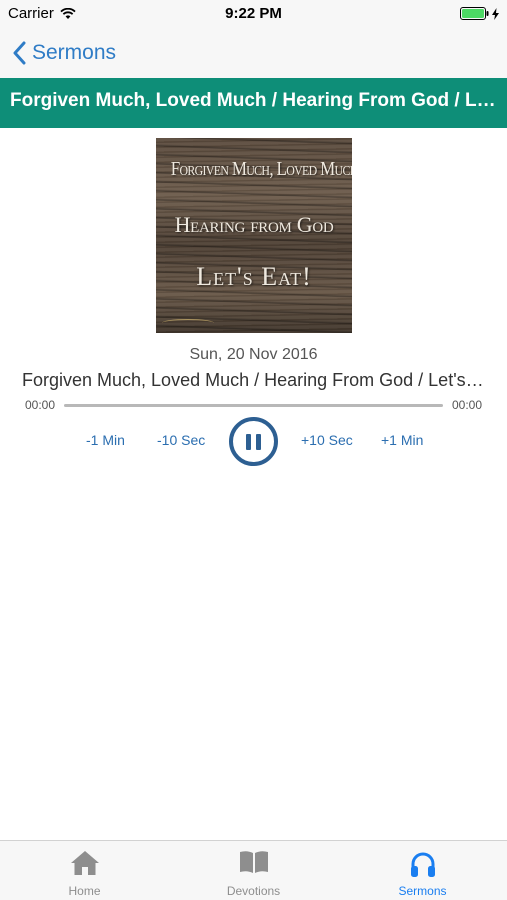 This screenshot has height=900, width=507. I want to click on tab-devotions: Devotions, so click(253, 870).